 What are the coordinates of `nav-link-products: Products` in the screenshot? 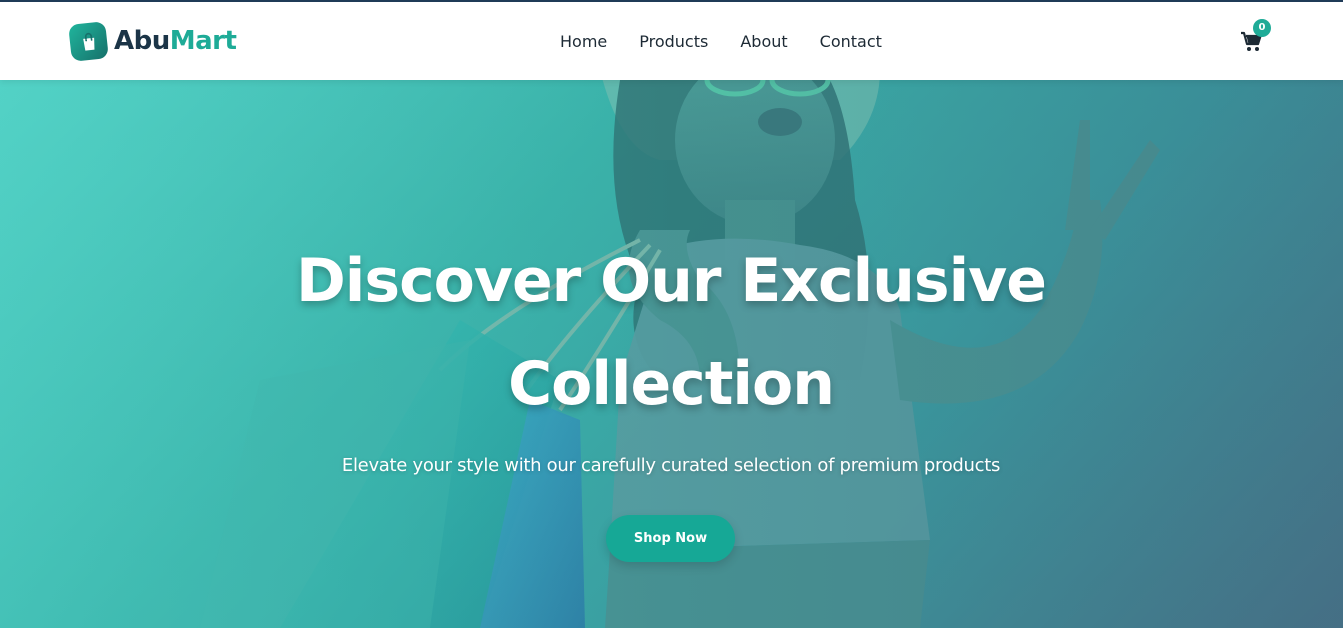 It's located at (673, 42).